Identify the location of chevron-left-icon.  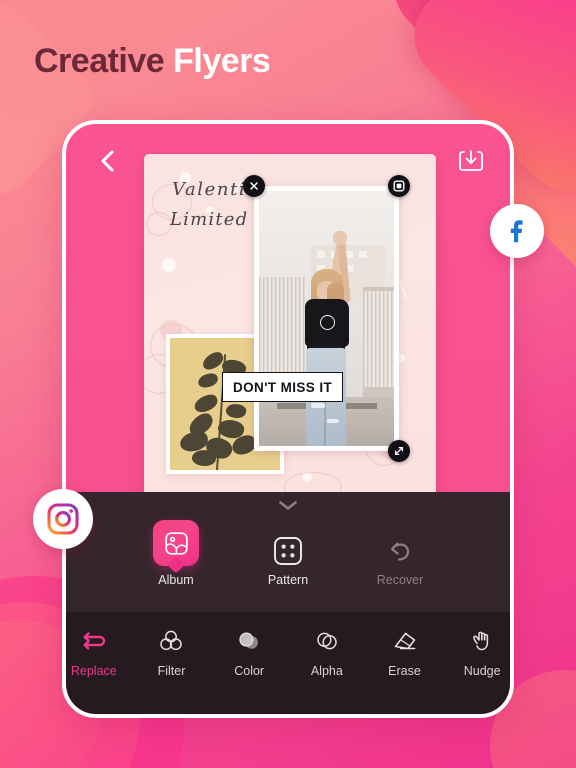
(107, 161).